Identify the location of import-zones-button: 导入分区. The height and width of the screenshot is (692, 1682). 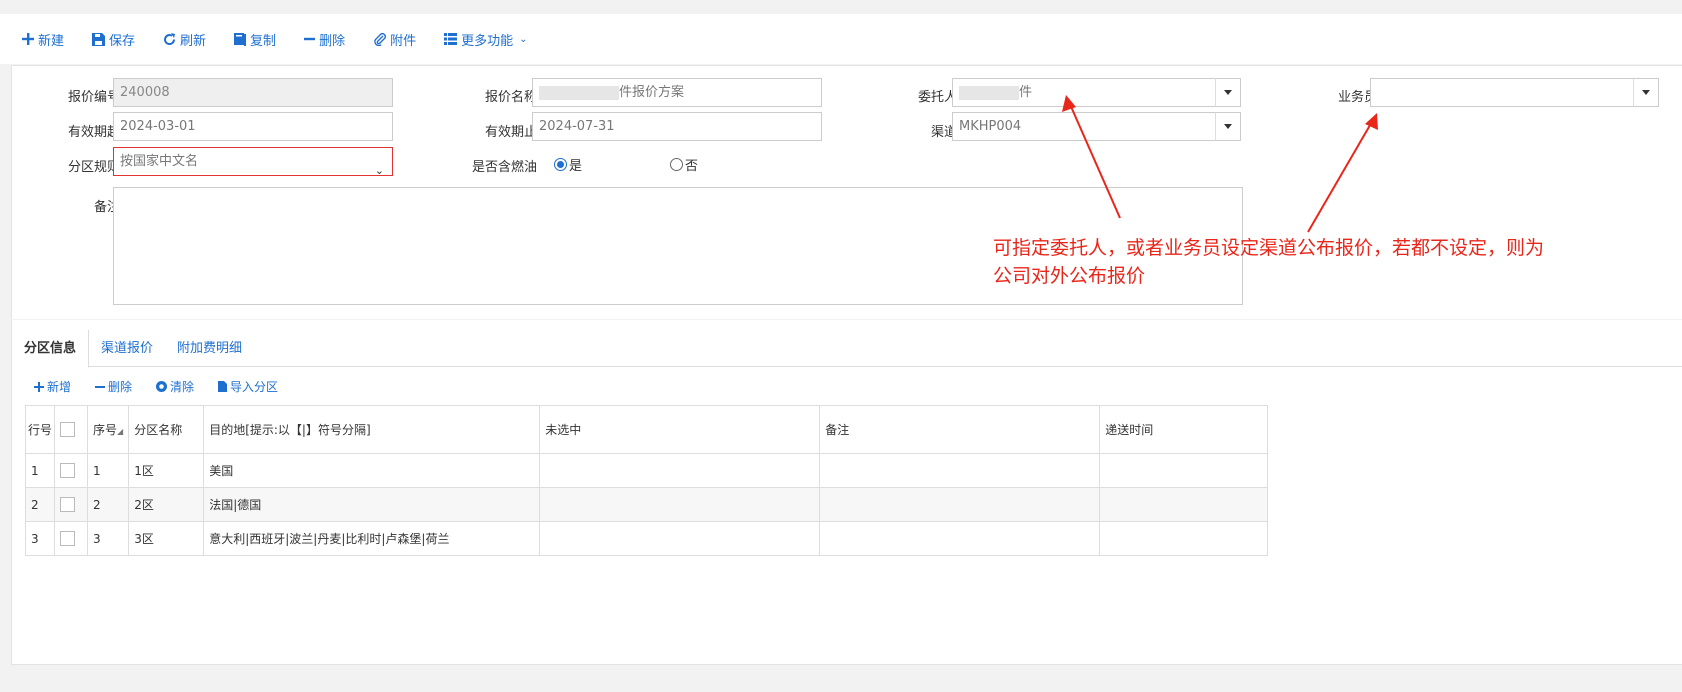
(248, 386).